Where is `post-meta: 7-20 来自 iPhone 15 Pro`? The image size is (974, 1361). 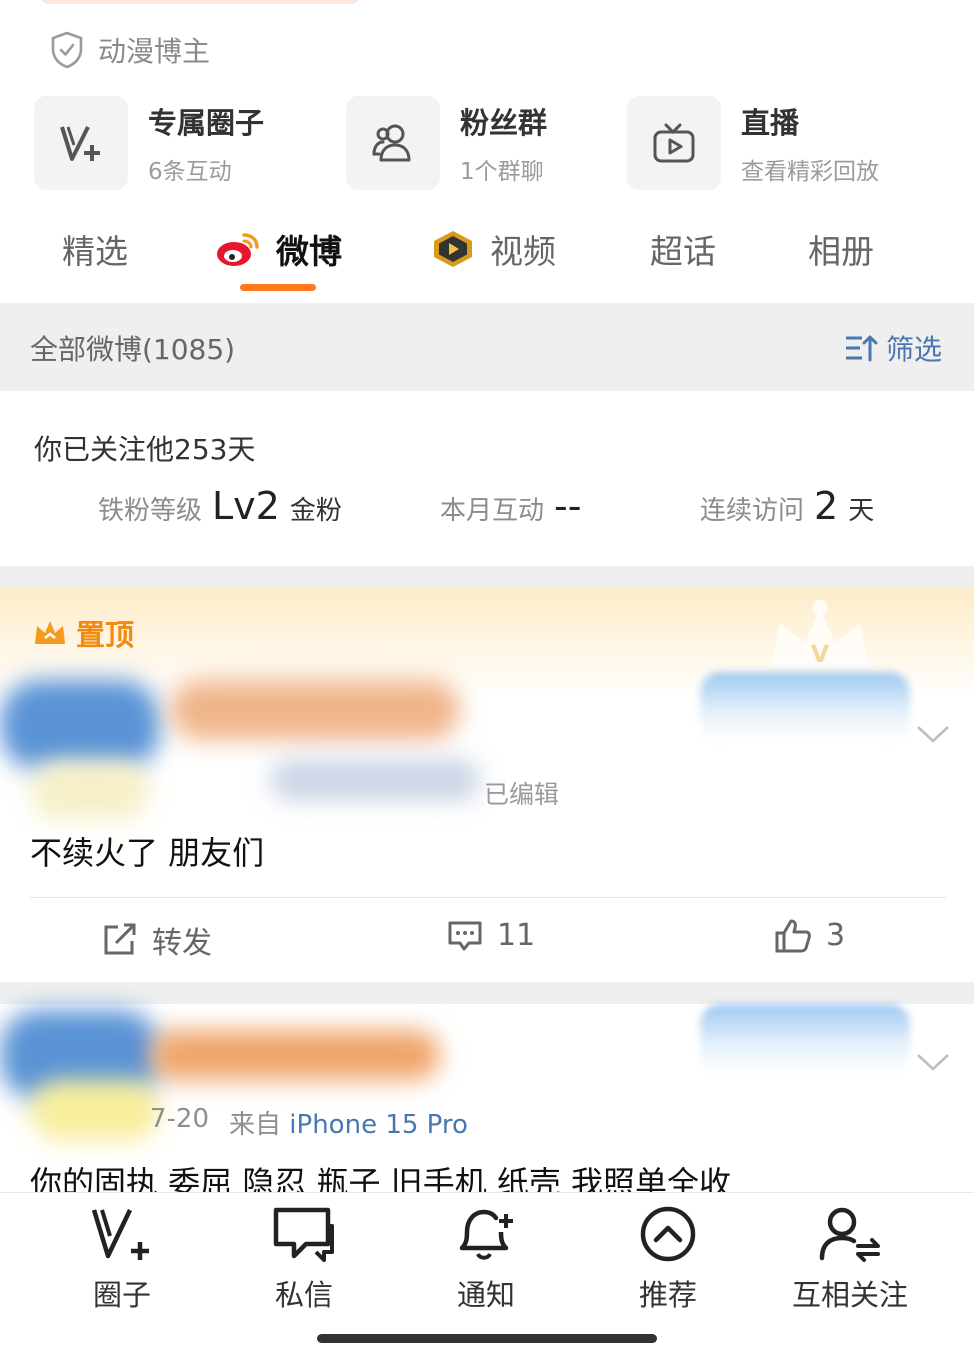
post-meta: 7-20 来自 iPhone 15 Pro is located at coordinates (309, 1122).